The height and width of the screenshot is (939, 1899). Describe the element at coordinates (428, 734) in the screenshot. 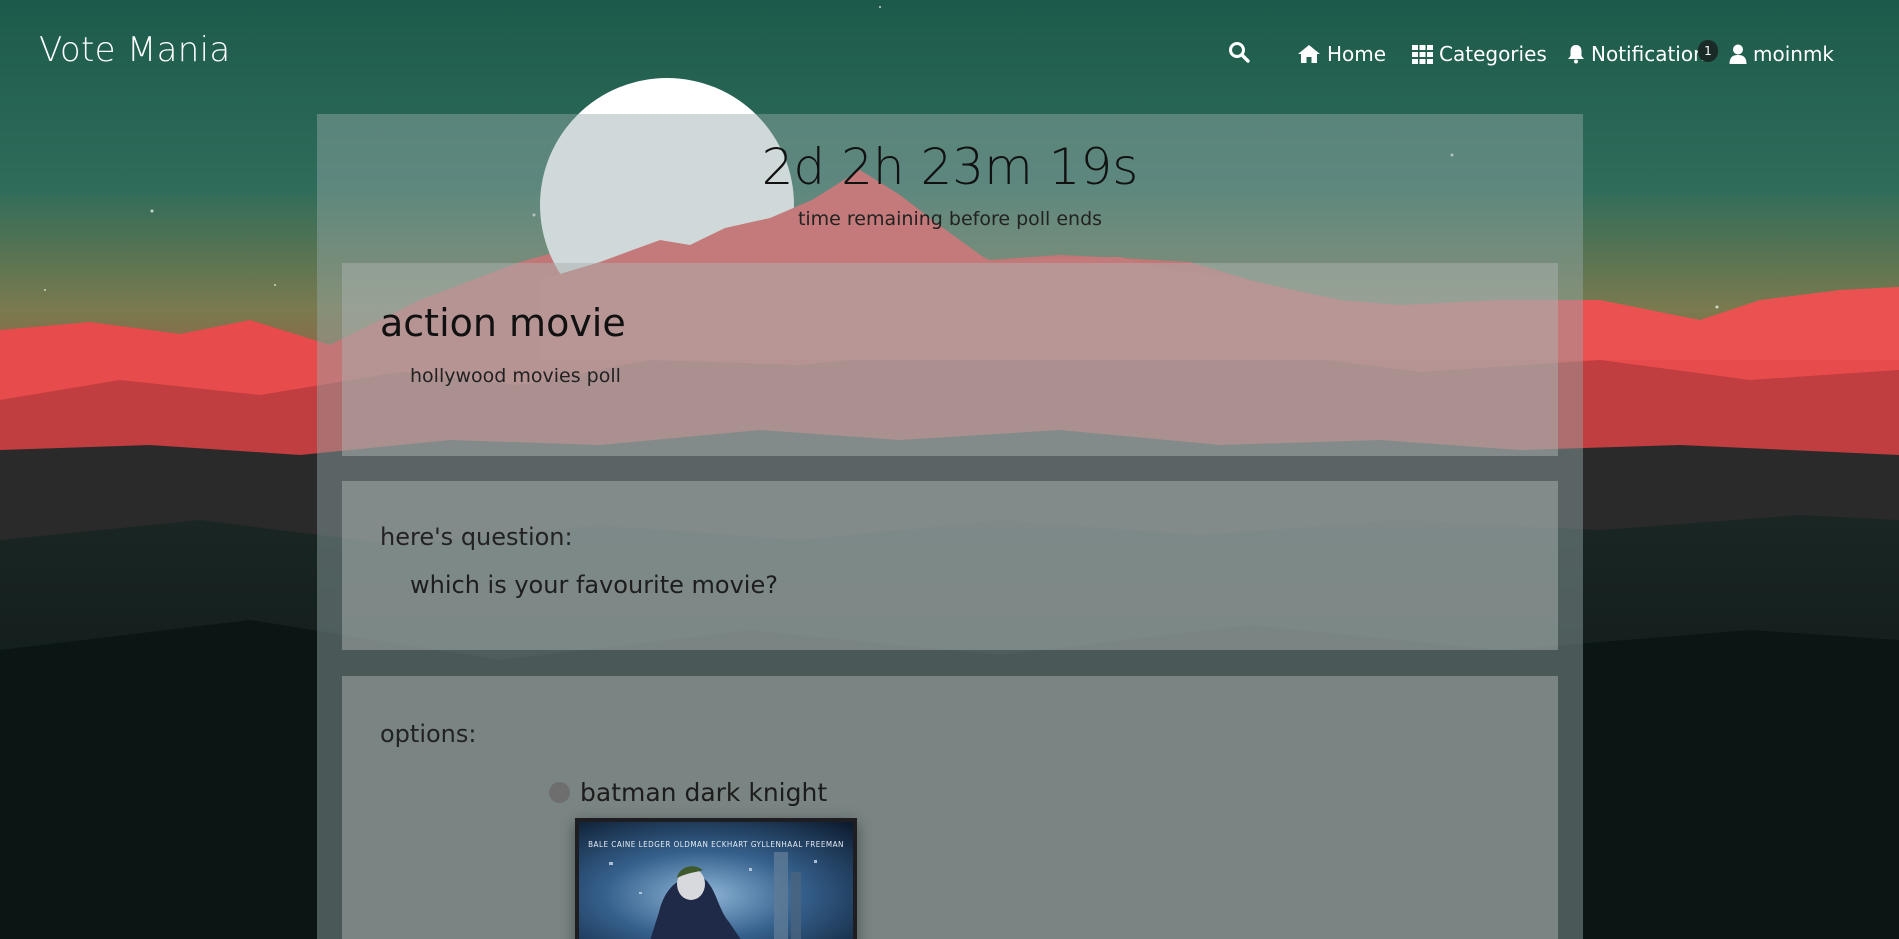

I see `options-label: options:` at that location.